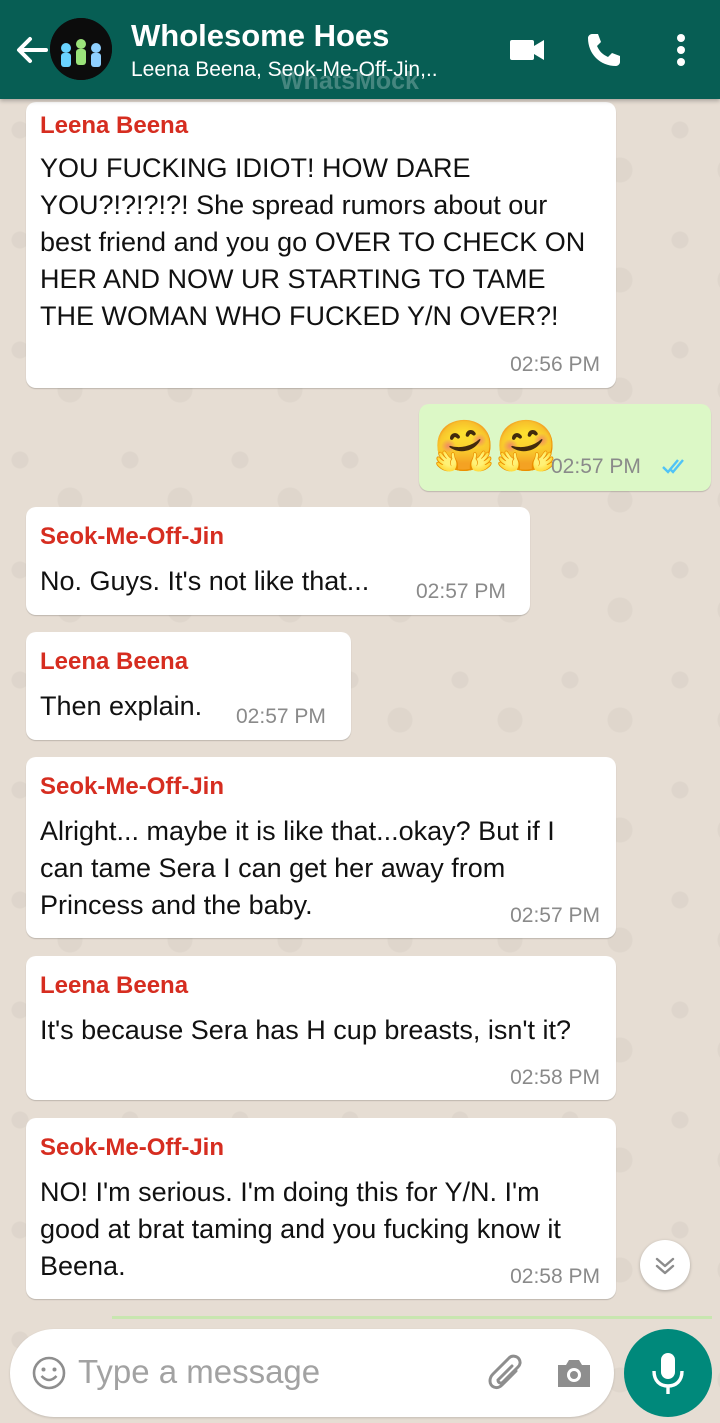 This screenshot has height=1423, width=720. I want to click on back-arrow-icon, so click(32, 50).